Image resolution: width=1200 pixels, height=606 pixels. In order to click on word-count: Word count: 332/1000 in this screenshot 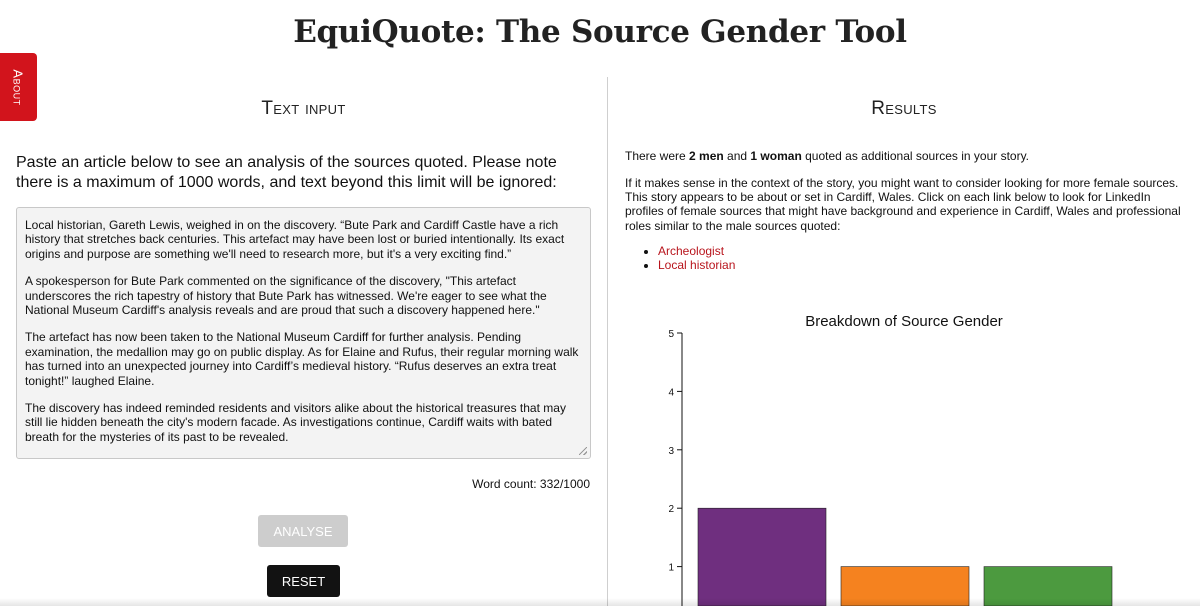, I will do `click(531, 484)`.